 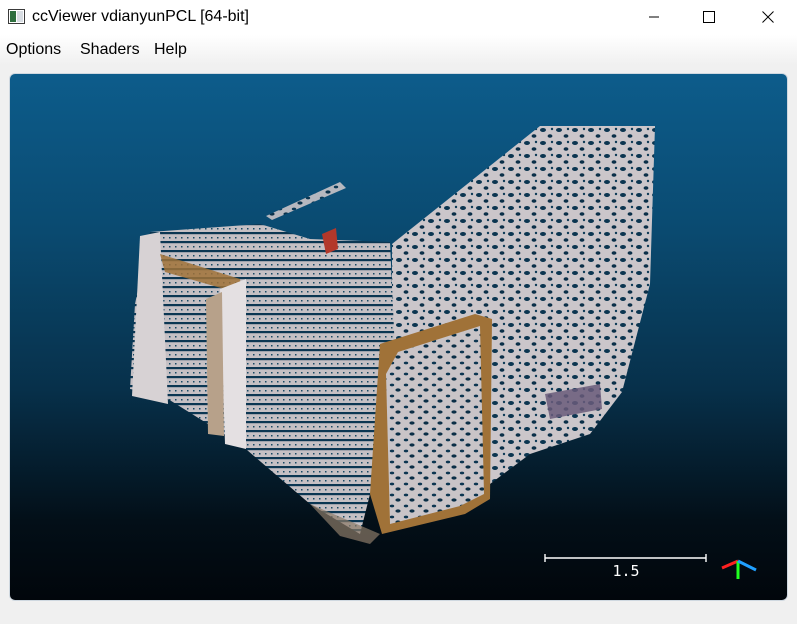 I want to click on maximize-button, so click(x=709, y=17).